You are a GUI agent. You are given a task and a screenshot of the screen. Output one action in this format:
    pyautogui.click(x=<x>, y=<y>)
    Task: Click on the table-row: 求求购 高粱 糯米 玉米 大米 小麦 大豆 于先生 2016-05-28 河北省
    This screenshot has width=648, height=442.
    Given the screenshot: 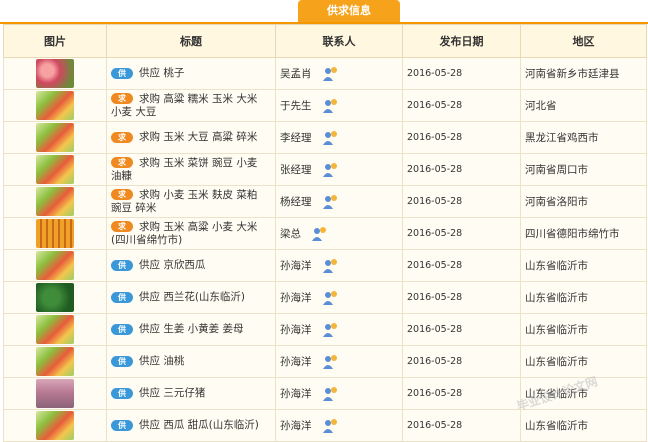 What is the action you would take?
    pyautogui.click(x=325, y=105)
    